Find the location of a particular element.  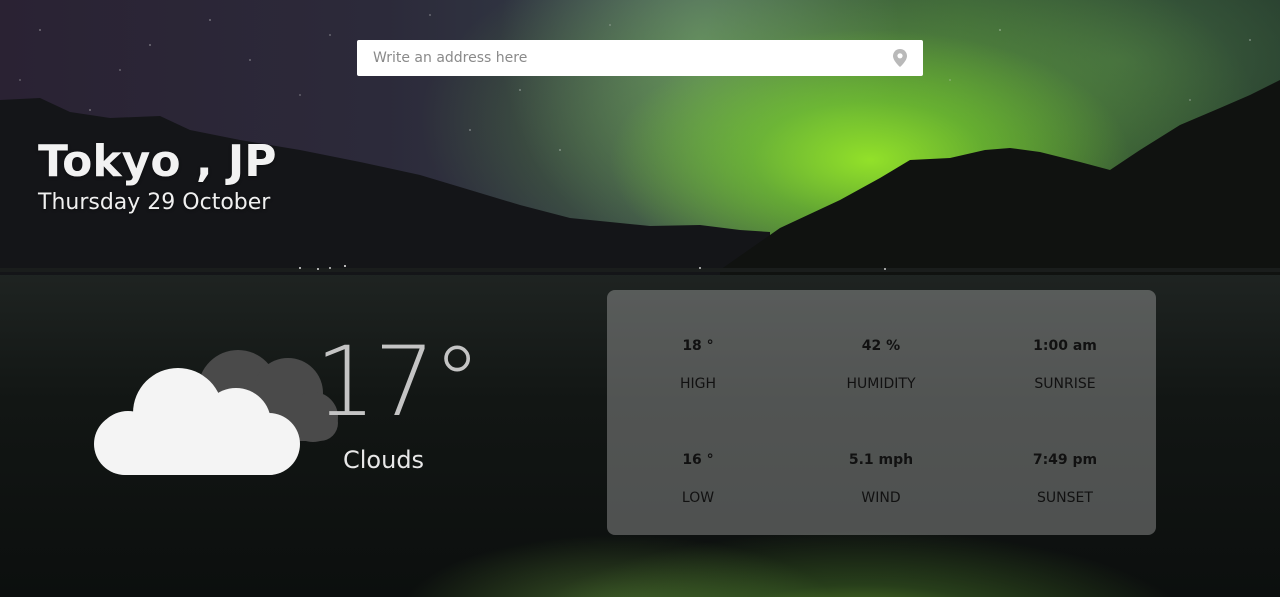

high-temp-value: 18 ° is located at coordinates (698, 346).